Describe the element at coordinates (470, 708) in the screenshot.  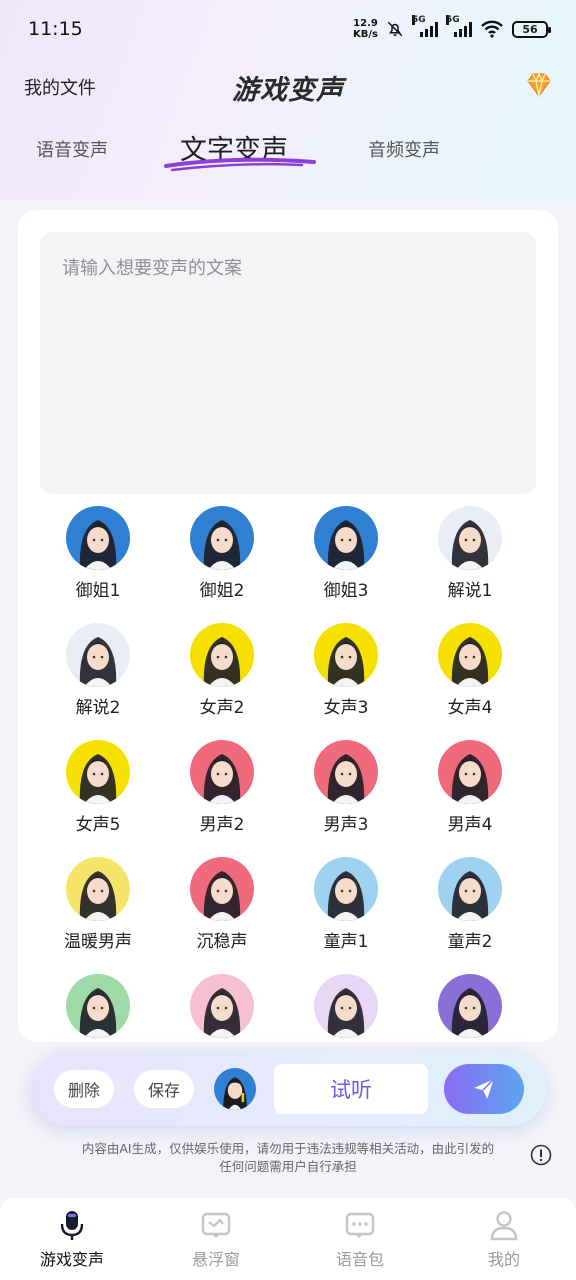
I see `voice-label: 女声4` at that location.